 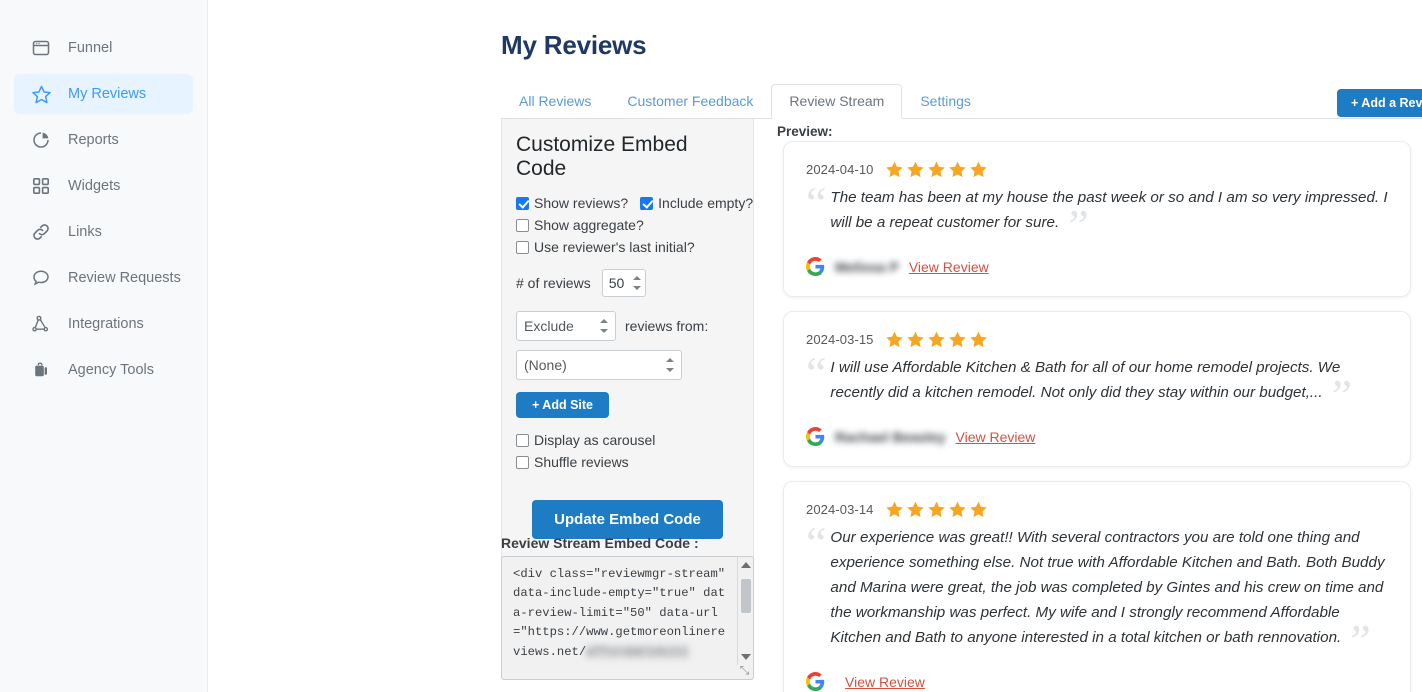 I want to click on checkbox-row-3: Use reviewer's last initial?, so click(x=627, y=247).